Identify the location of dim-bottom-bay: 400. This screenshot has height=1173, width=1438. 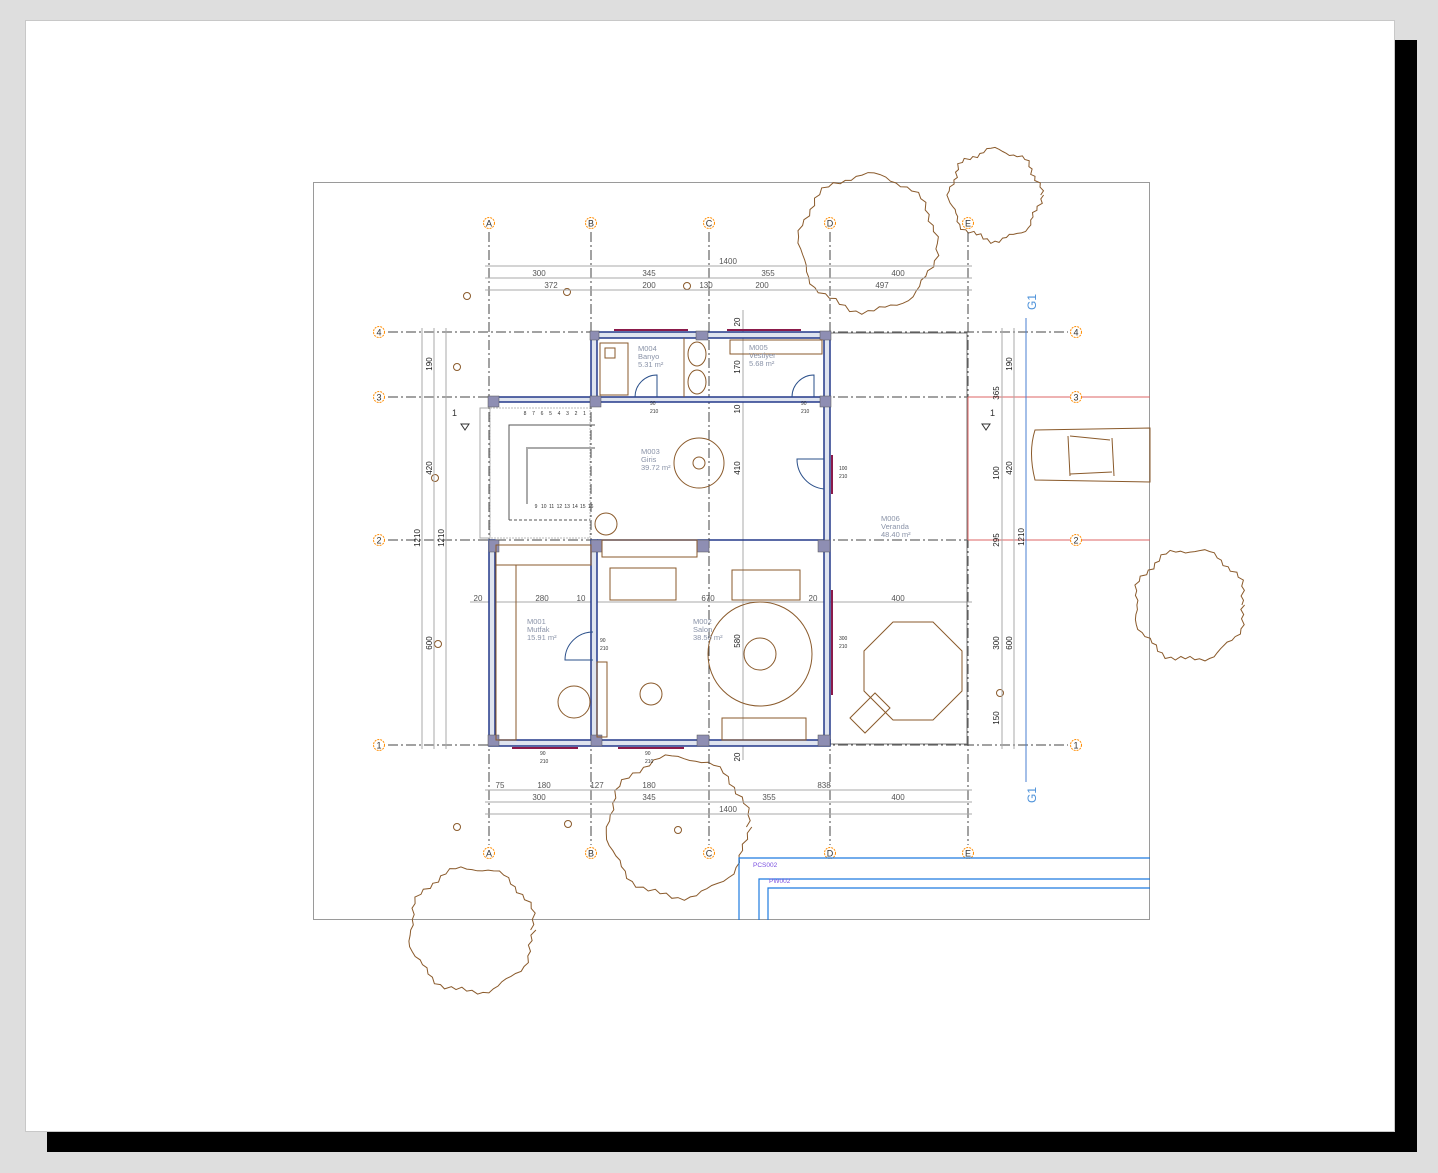
(898, 797).